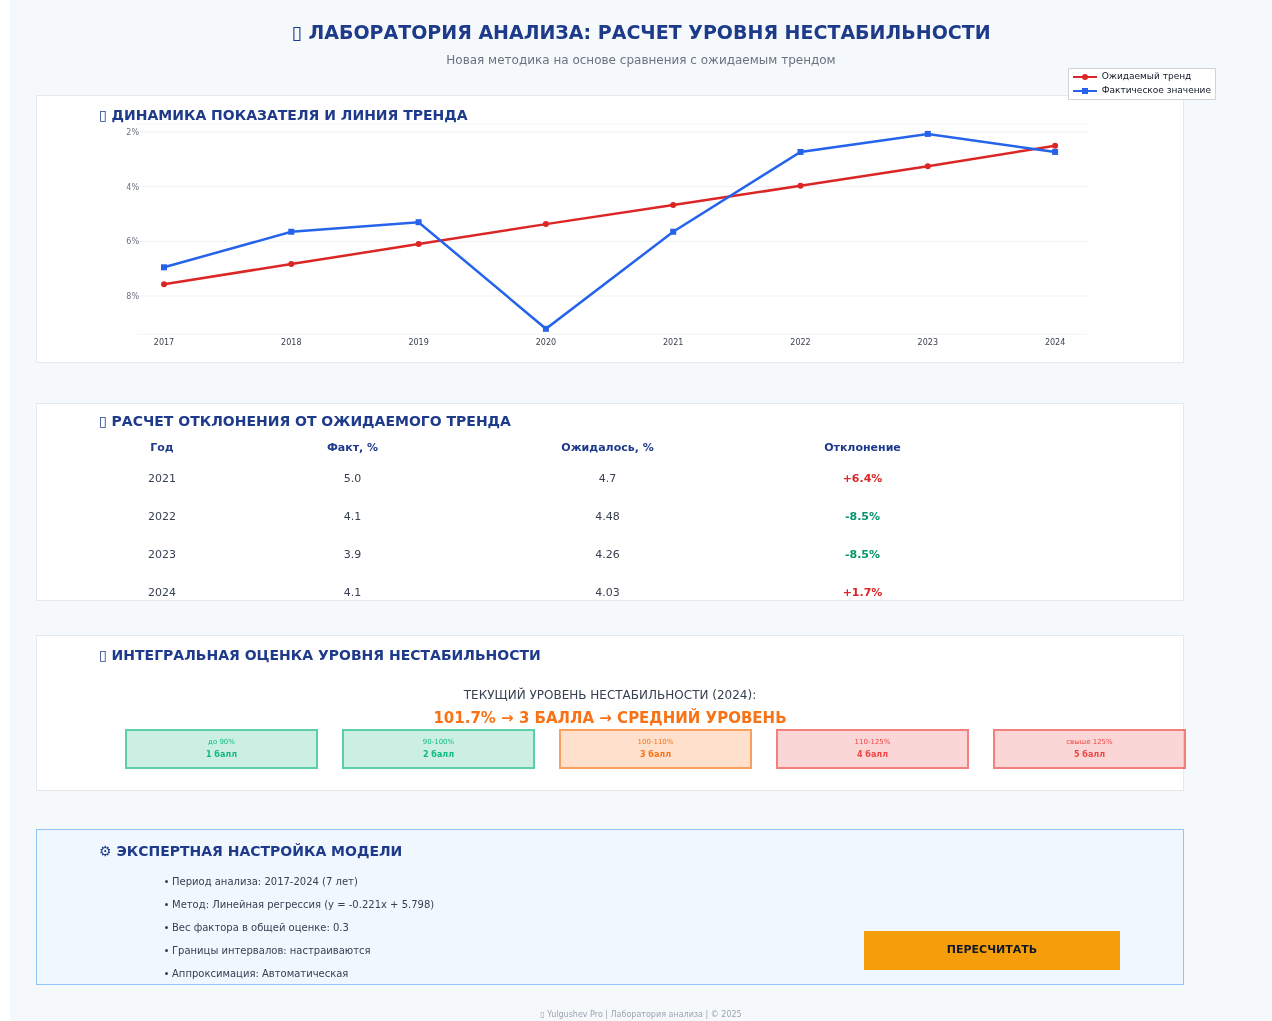  I want to click on table-cell-text: +6.4%, so click(862, 478).